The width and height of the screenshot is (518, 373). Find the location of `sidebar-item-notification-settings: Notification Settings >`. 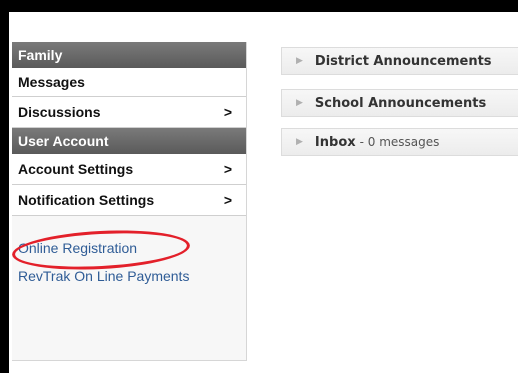

sidebar-item-notification-settings: Notification Settings > is located at coordinates (129, 200).